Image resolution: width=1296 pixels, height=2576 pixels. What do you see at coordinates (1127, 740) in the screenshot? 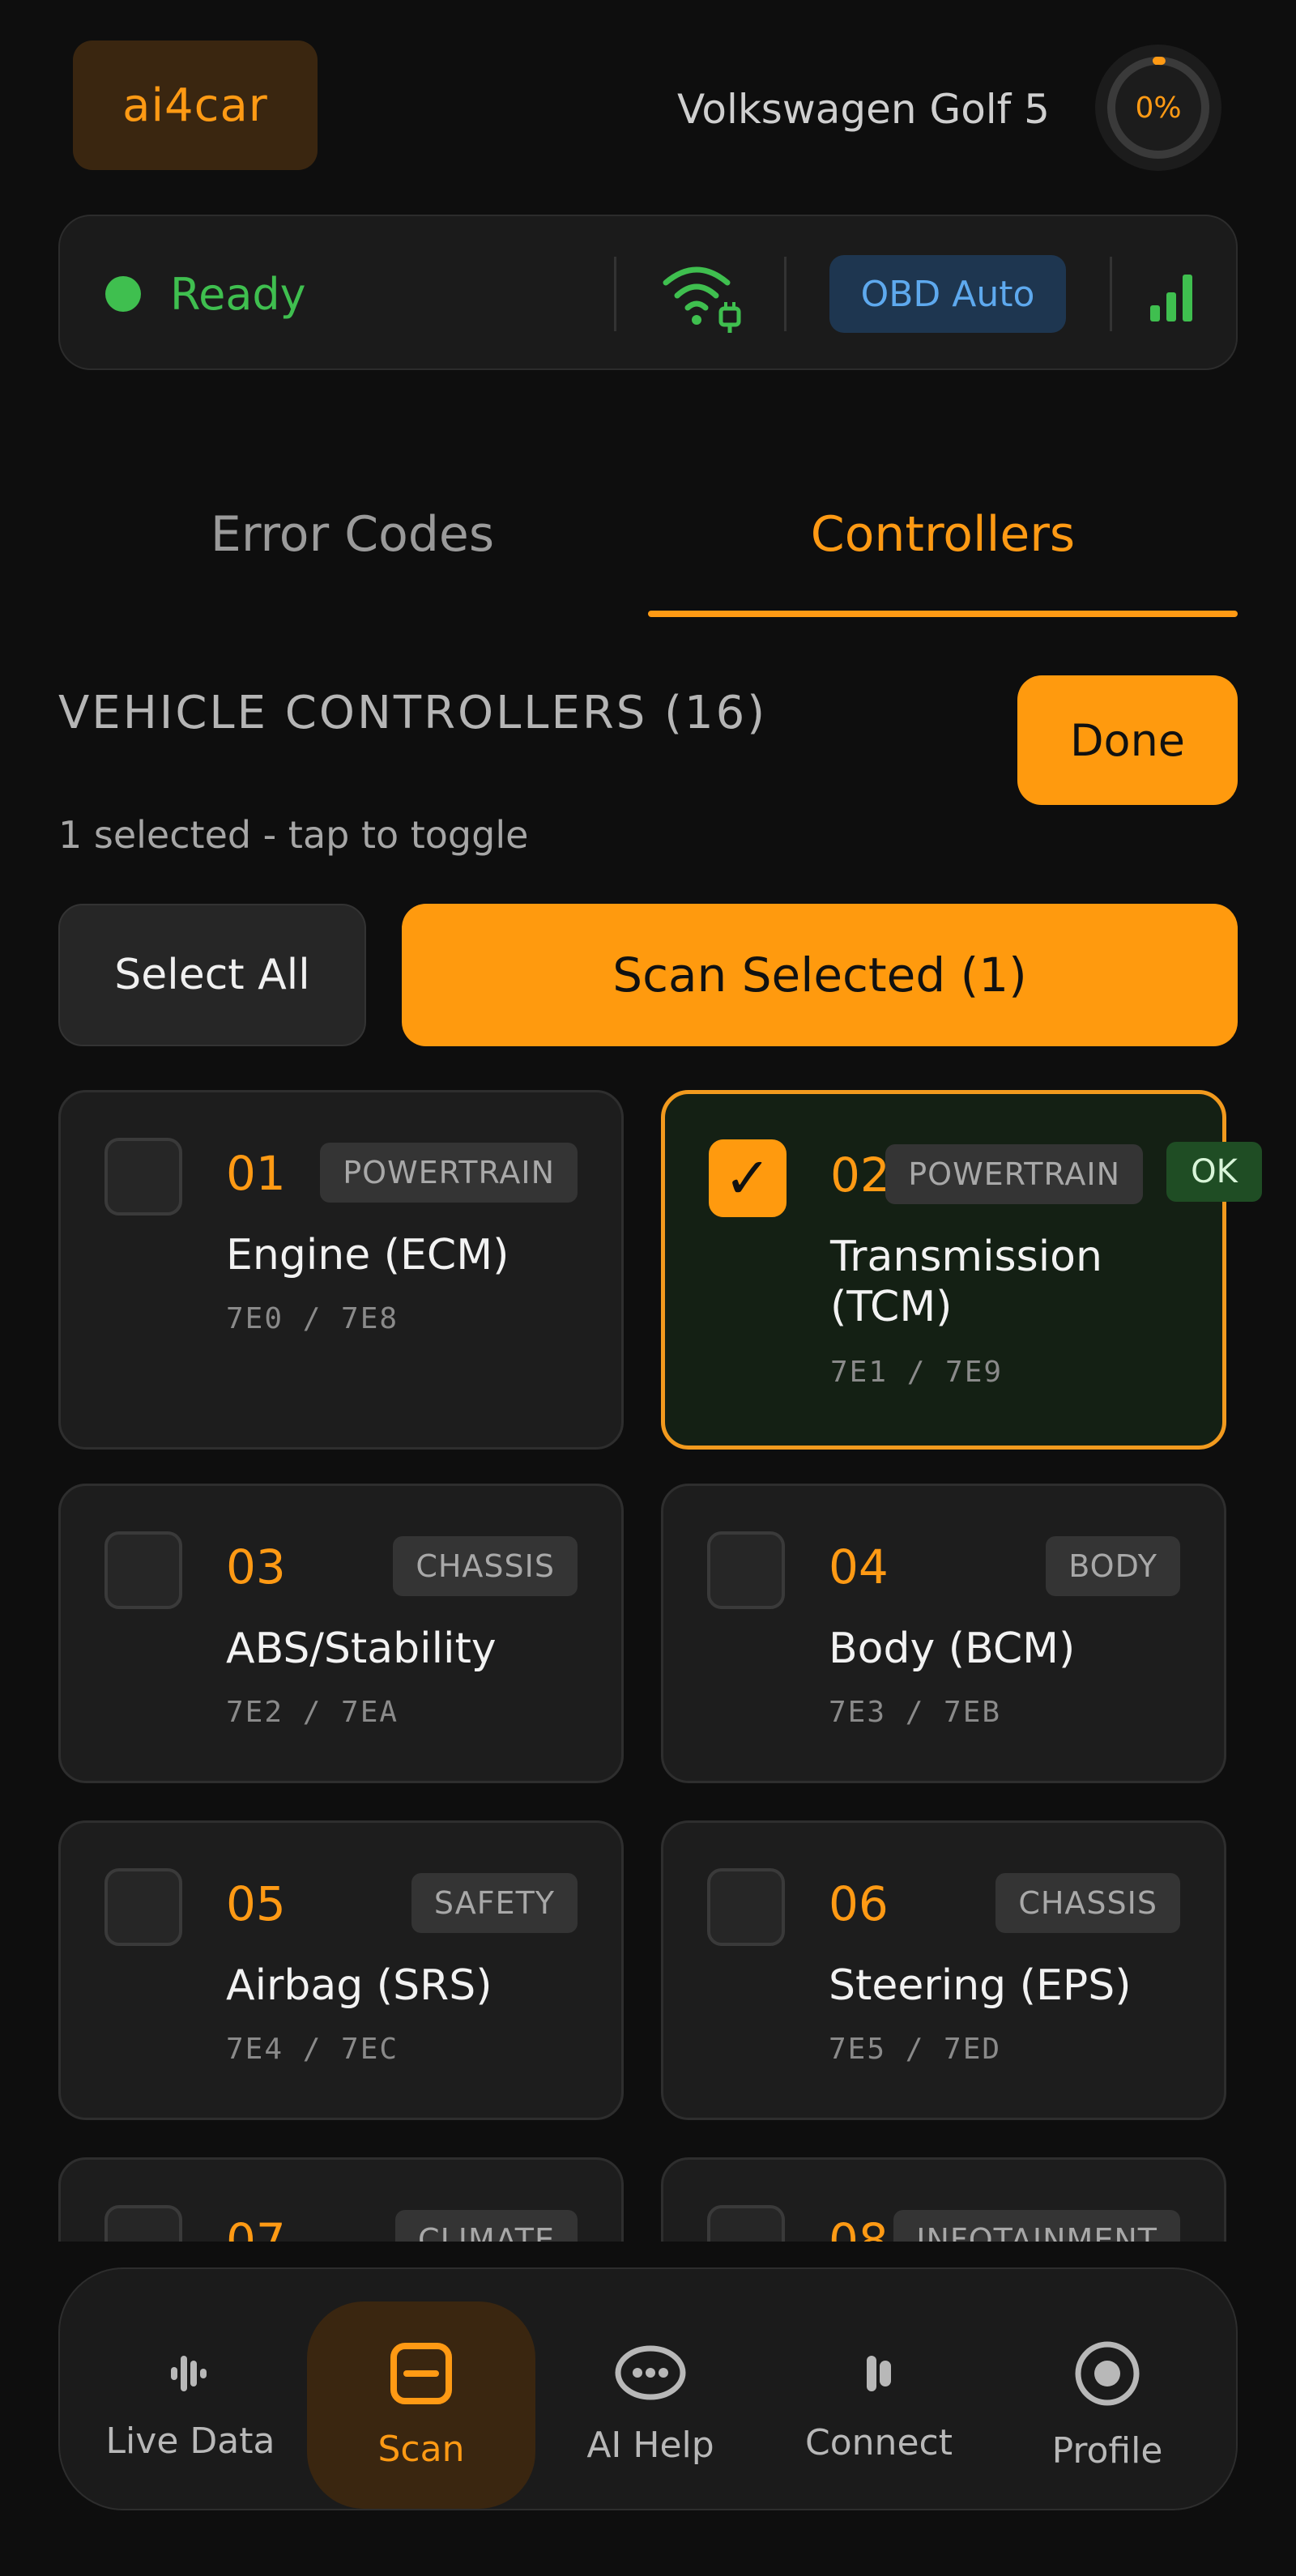
I see `done-button: Done` at bounding box center [1127, 740].